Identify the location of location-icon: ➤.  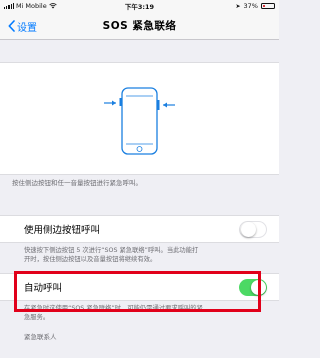
(238, 6).